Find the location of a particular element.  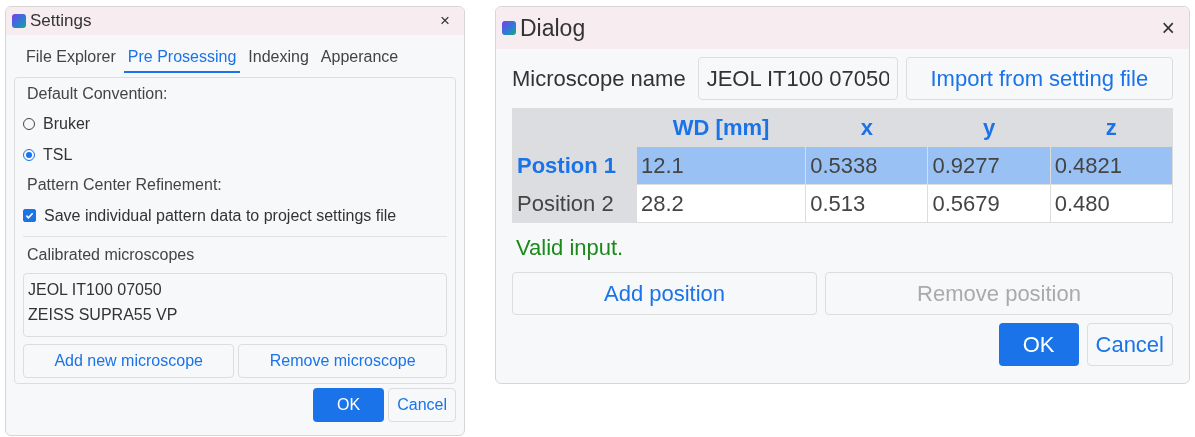

tab: Pre Prosessing is located at coordinates (182, 58).